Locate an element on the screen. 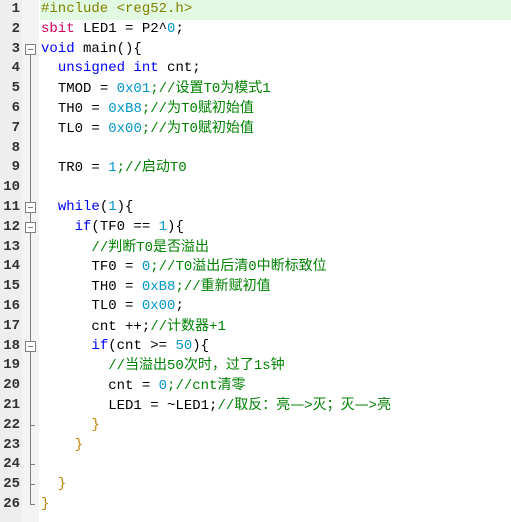 The width and height of the screenshot is (511, 522). identifier: cnt; is located at coordinates (179, 68).